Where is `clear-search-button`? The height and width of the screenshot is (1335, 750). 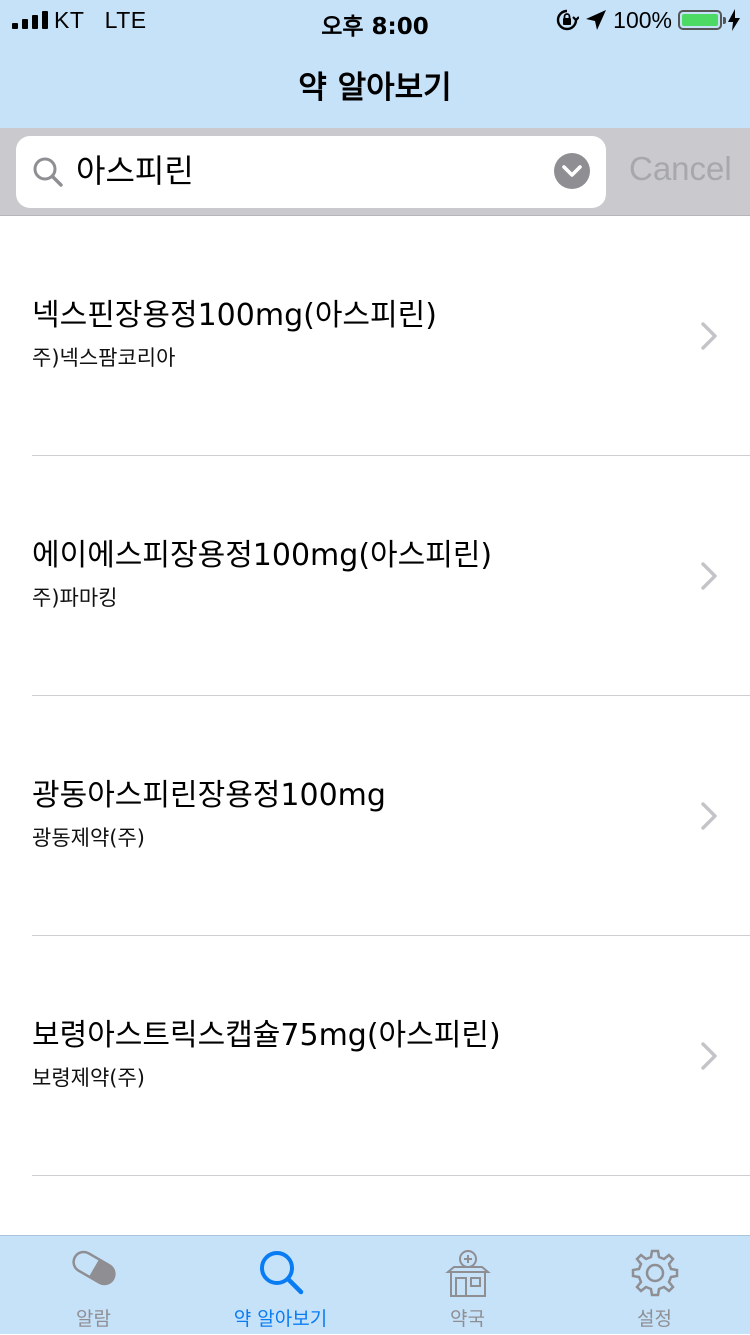
clear-search-button is located at coordinates (572, 171).